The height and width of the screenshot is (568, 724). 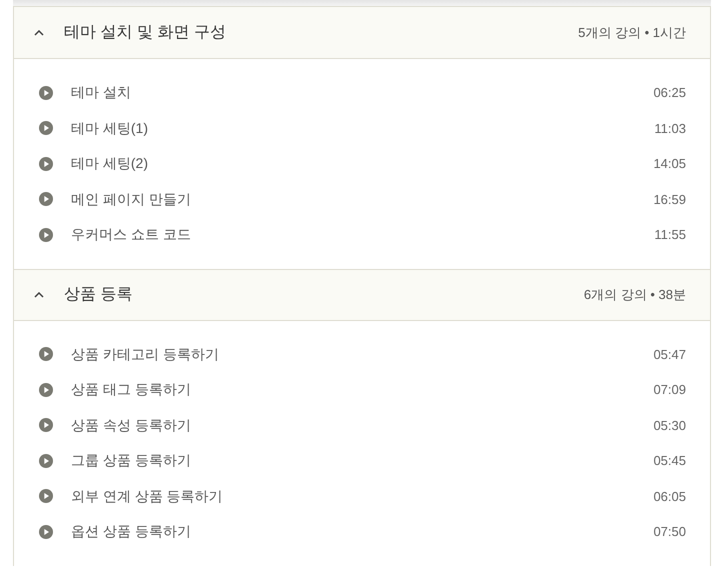 What do you see at coordinates (362, 235) in the screenshot?
I see `lecture-title: 우커머스 쇼트 코드` at bounding box center [362, 235].